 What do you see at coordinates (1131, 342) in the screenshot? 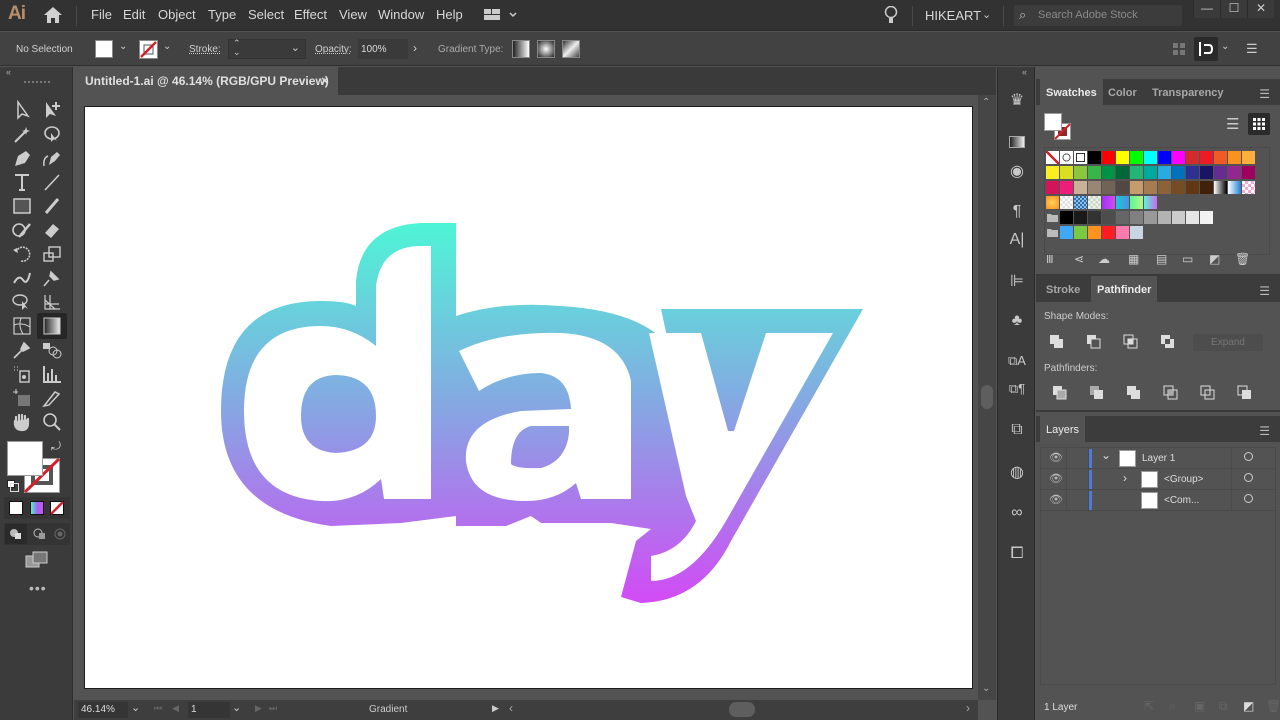
I see `intersect-icon` at bounding box center [1131, 342].